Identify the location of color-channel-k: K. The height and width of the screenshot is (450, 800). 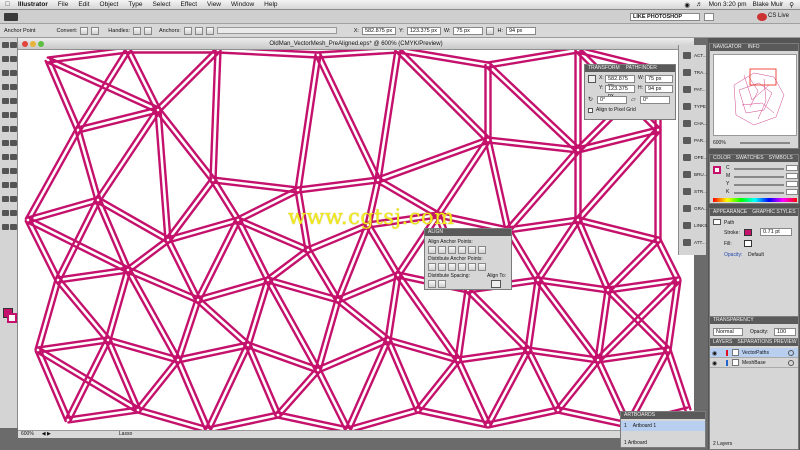
(762, 192).